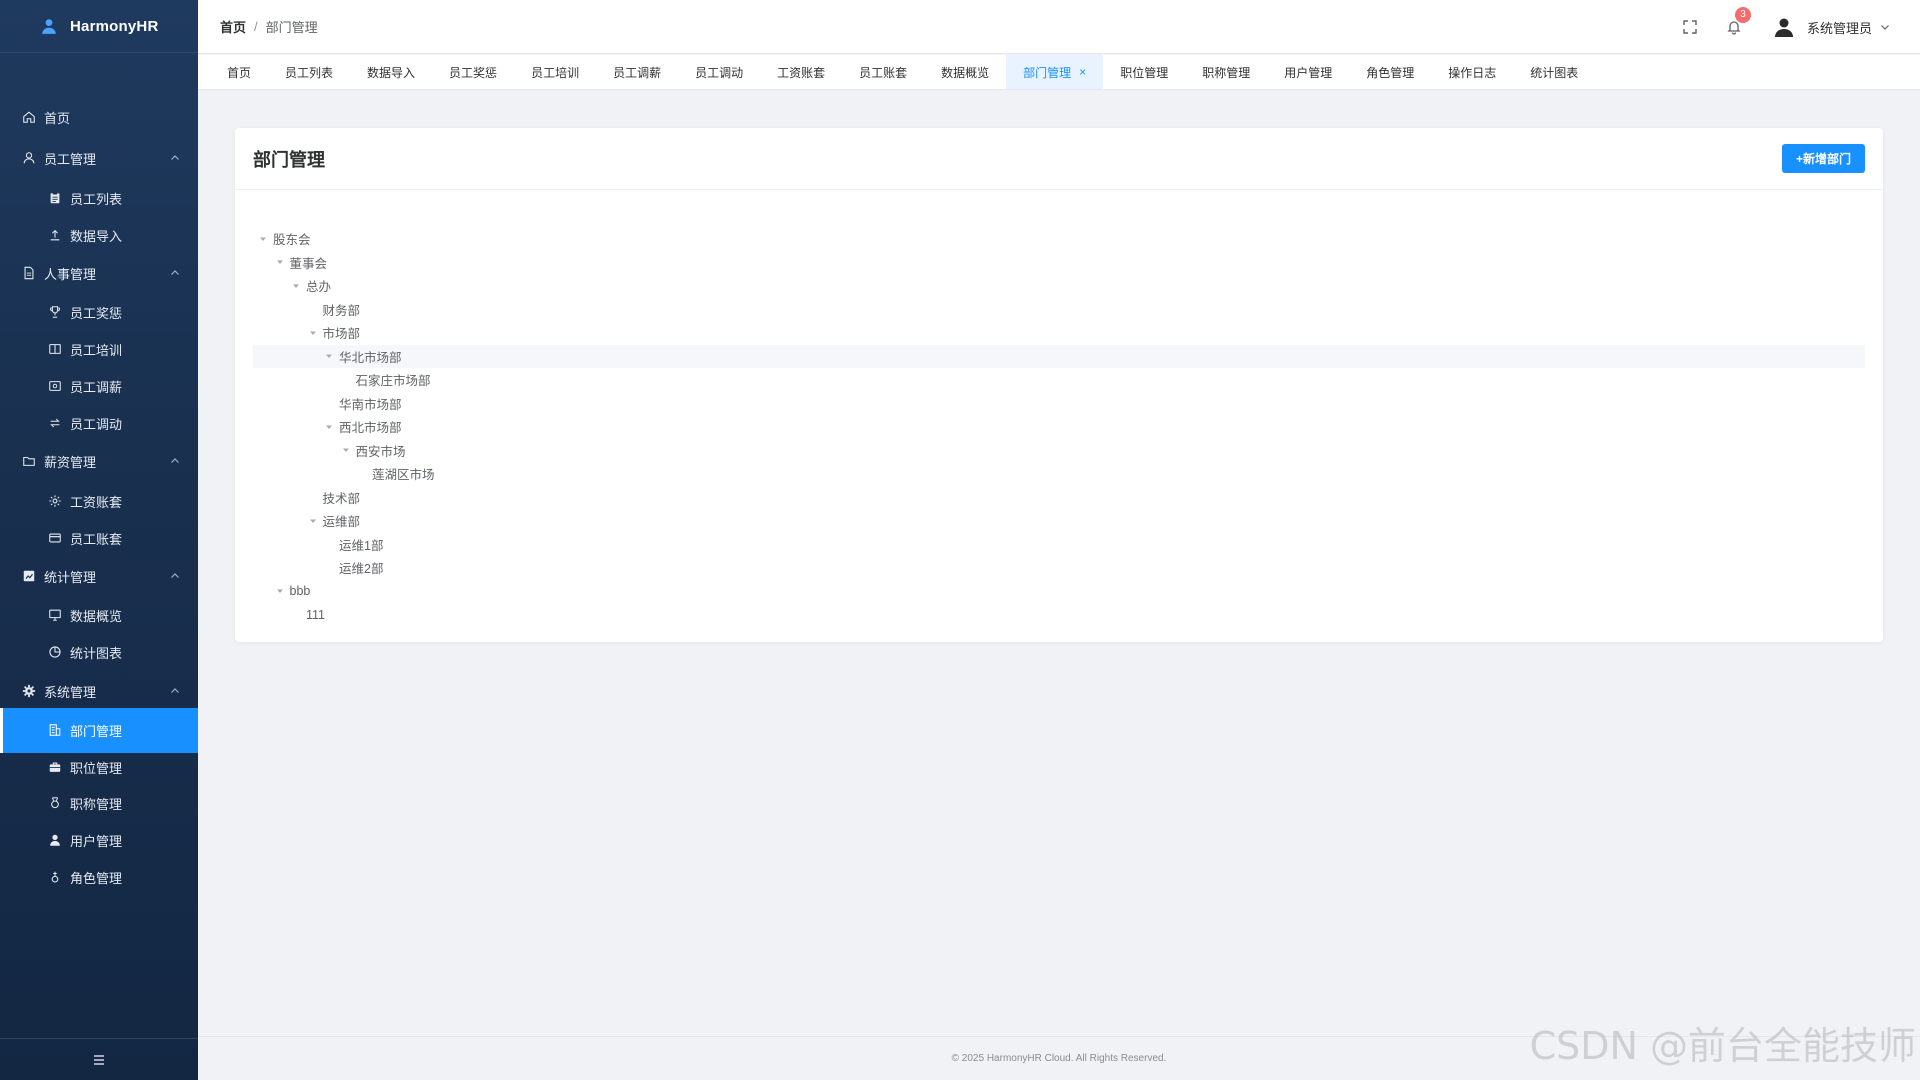 This screenshot has width=1920, height=1080. I want to click on tab-label: 员工账套, so click(883, 72).